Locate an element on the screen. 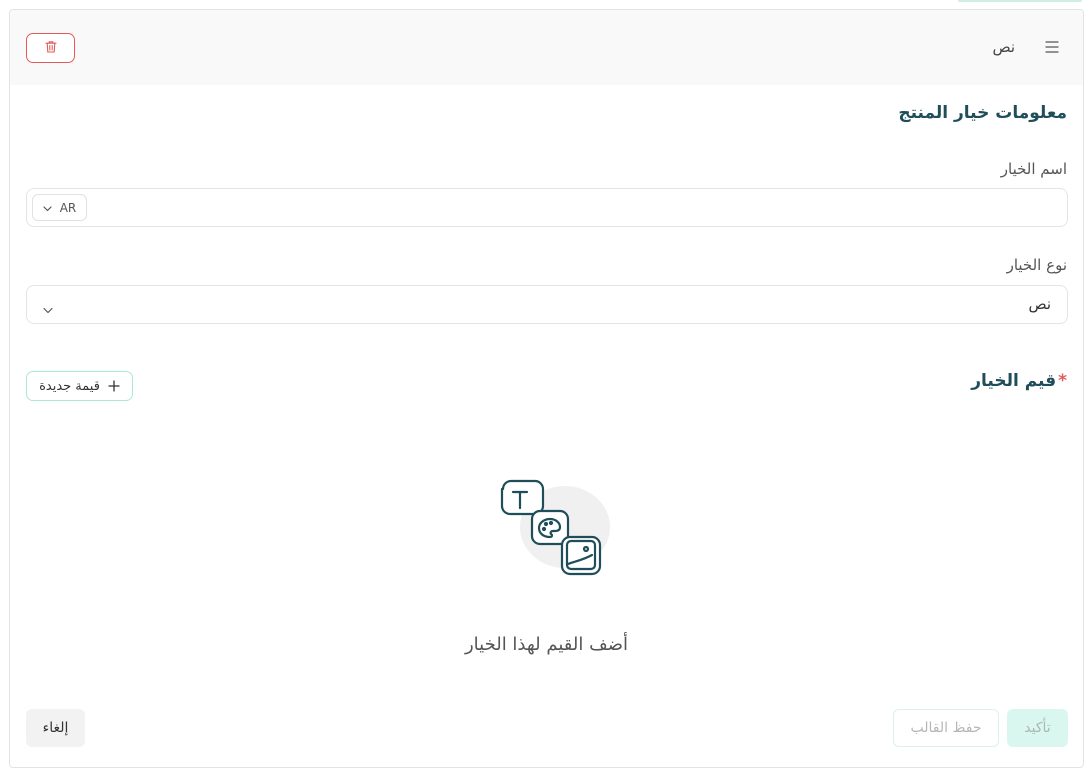 This screenshot has height=771, width=1092. option-type-select: نص is located at coordinates (547, 304).